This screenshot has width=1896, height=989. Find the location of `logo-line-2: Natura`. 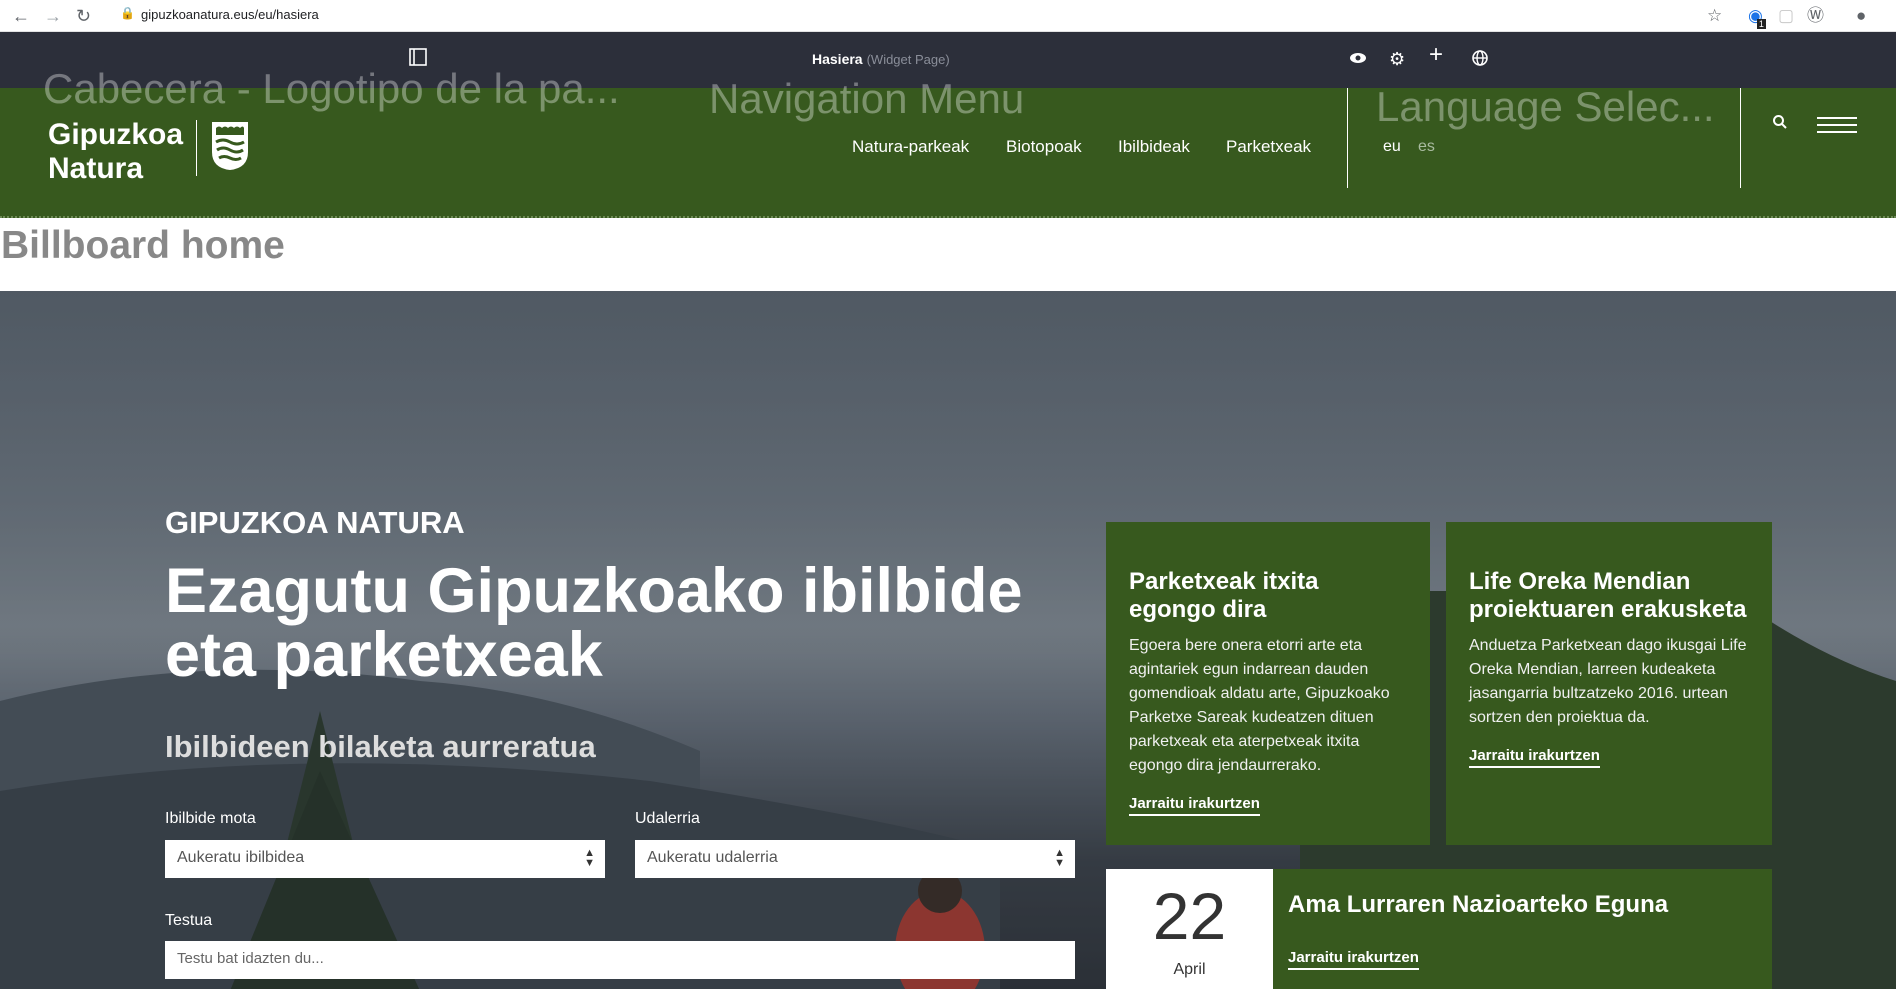

logo-line-2: Natura is located at coordinates (96, 168).